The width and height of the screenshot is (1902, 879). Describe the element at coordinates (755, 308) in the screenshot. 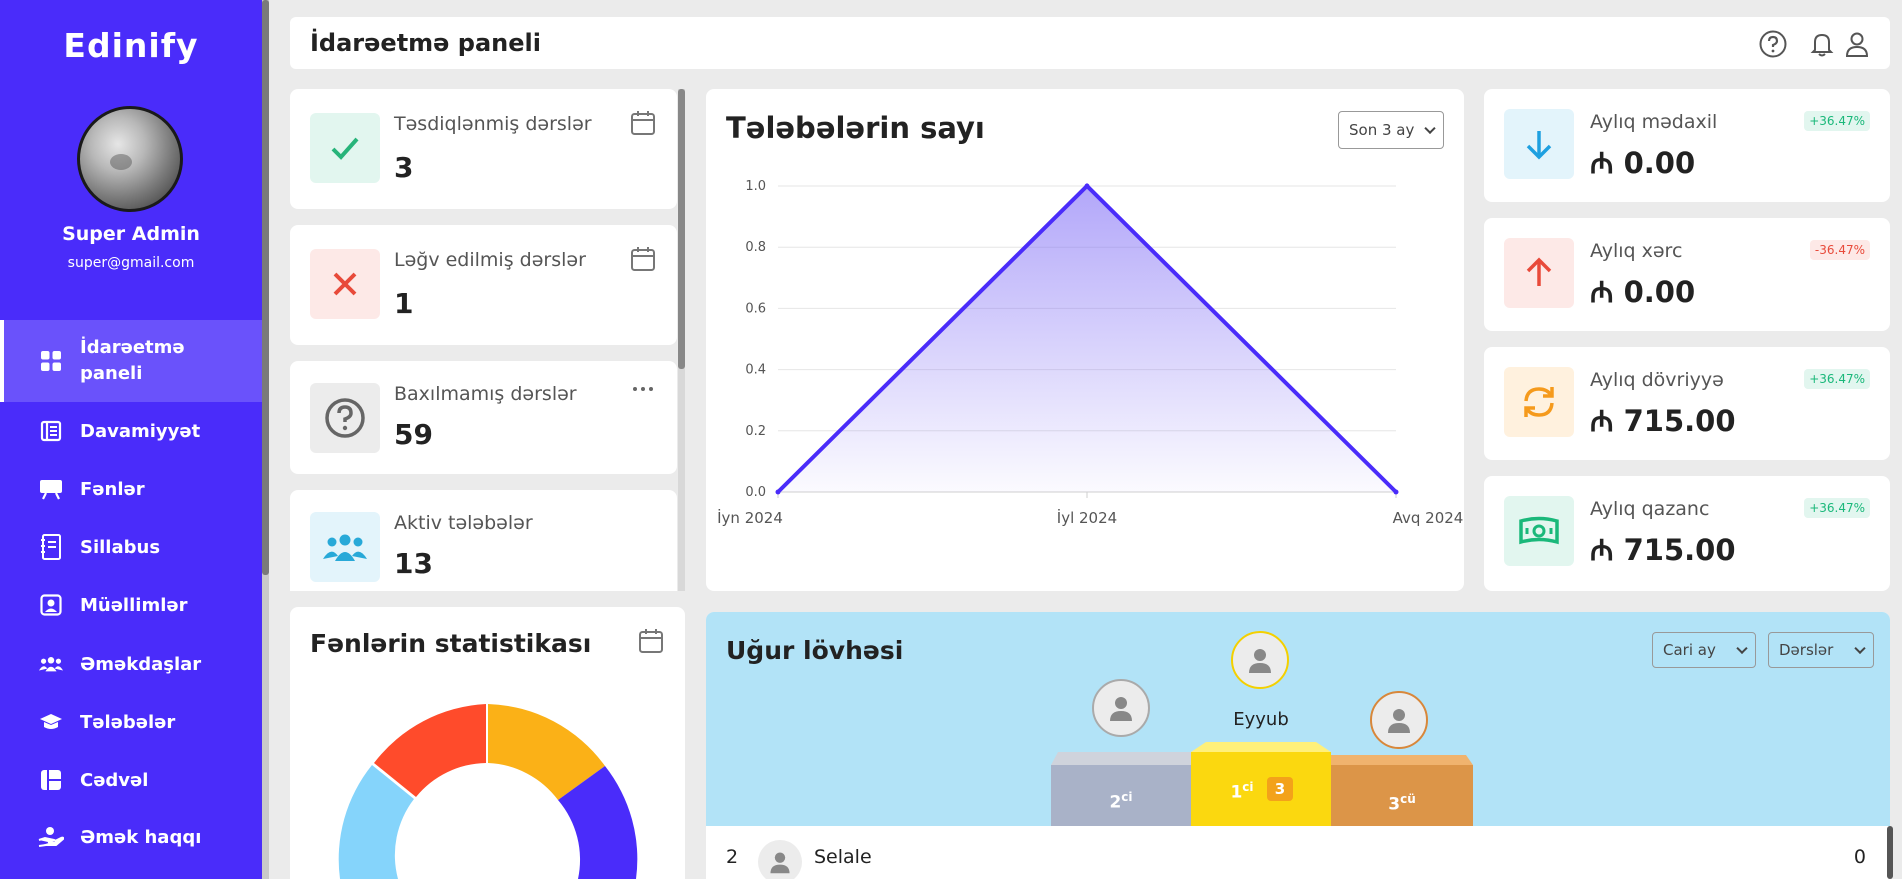

I see `y-tick-label: 0.6` at that location.